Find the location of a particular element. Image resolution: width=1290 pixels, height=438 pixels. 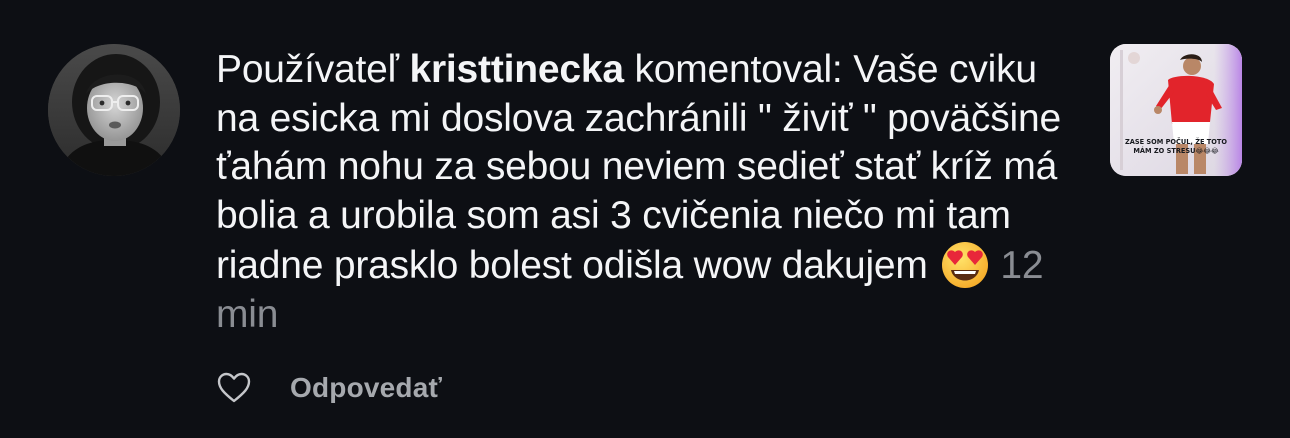

post-thumbnail: ZASE SOM POČUL, ŽE TOTO MÁM ZO STRESU😂😂😂 is located at coordinates (1176, 110).